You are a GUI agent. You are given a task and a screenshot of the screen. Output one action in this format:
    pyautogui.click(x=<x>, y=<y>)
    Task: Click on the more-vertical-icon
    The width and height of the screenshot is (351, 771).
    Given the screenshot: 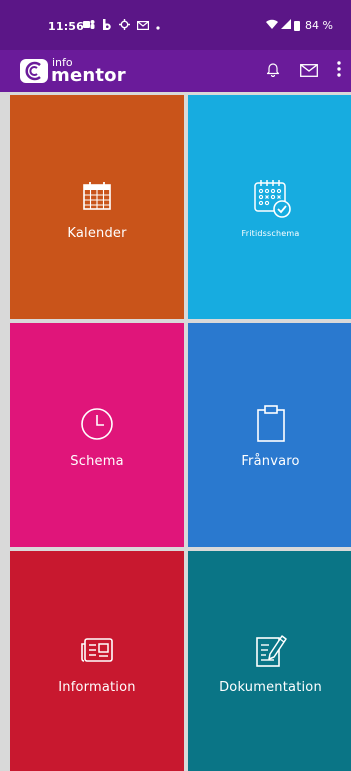 What is the action you would take?
    pyautogui.click(x=339, y=71)
    